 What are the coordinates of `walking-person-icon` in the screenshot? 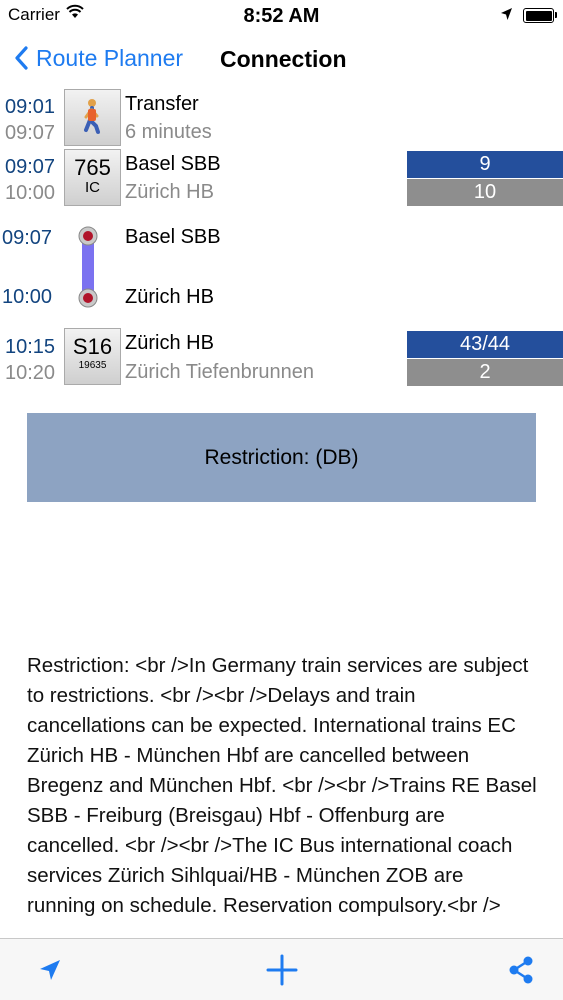 It's located at (92, 117).